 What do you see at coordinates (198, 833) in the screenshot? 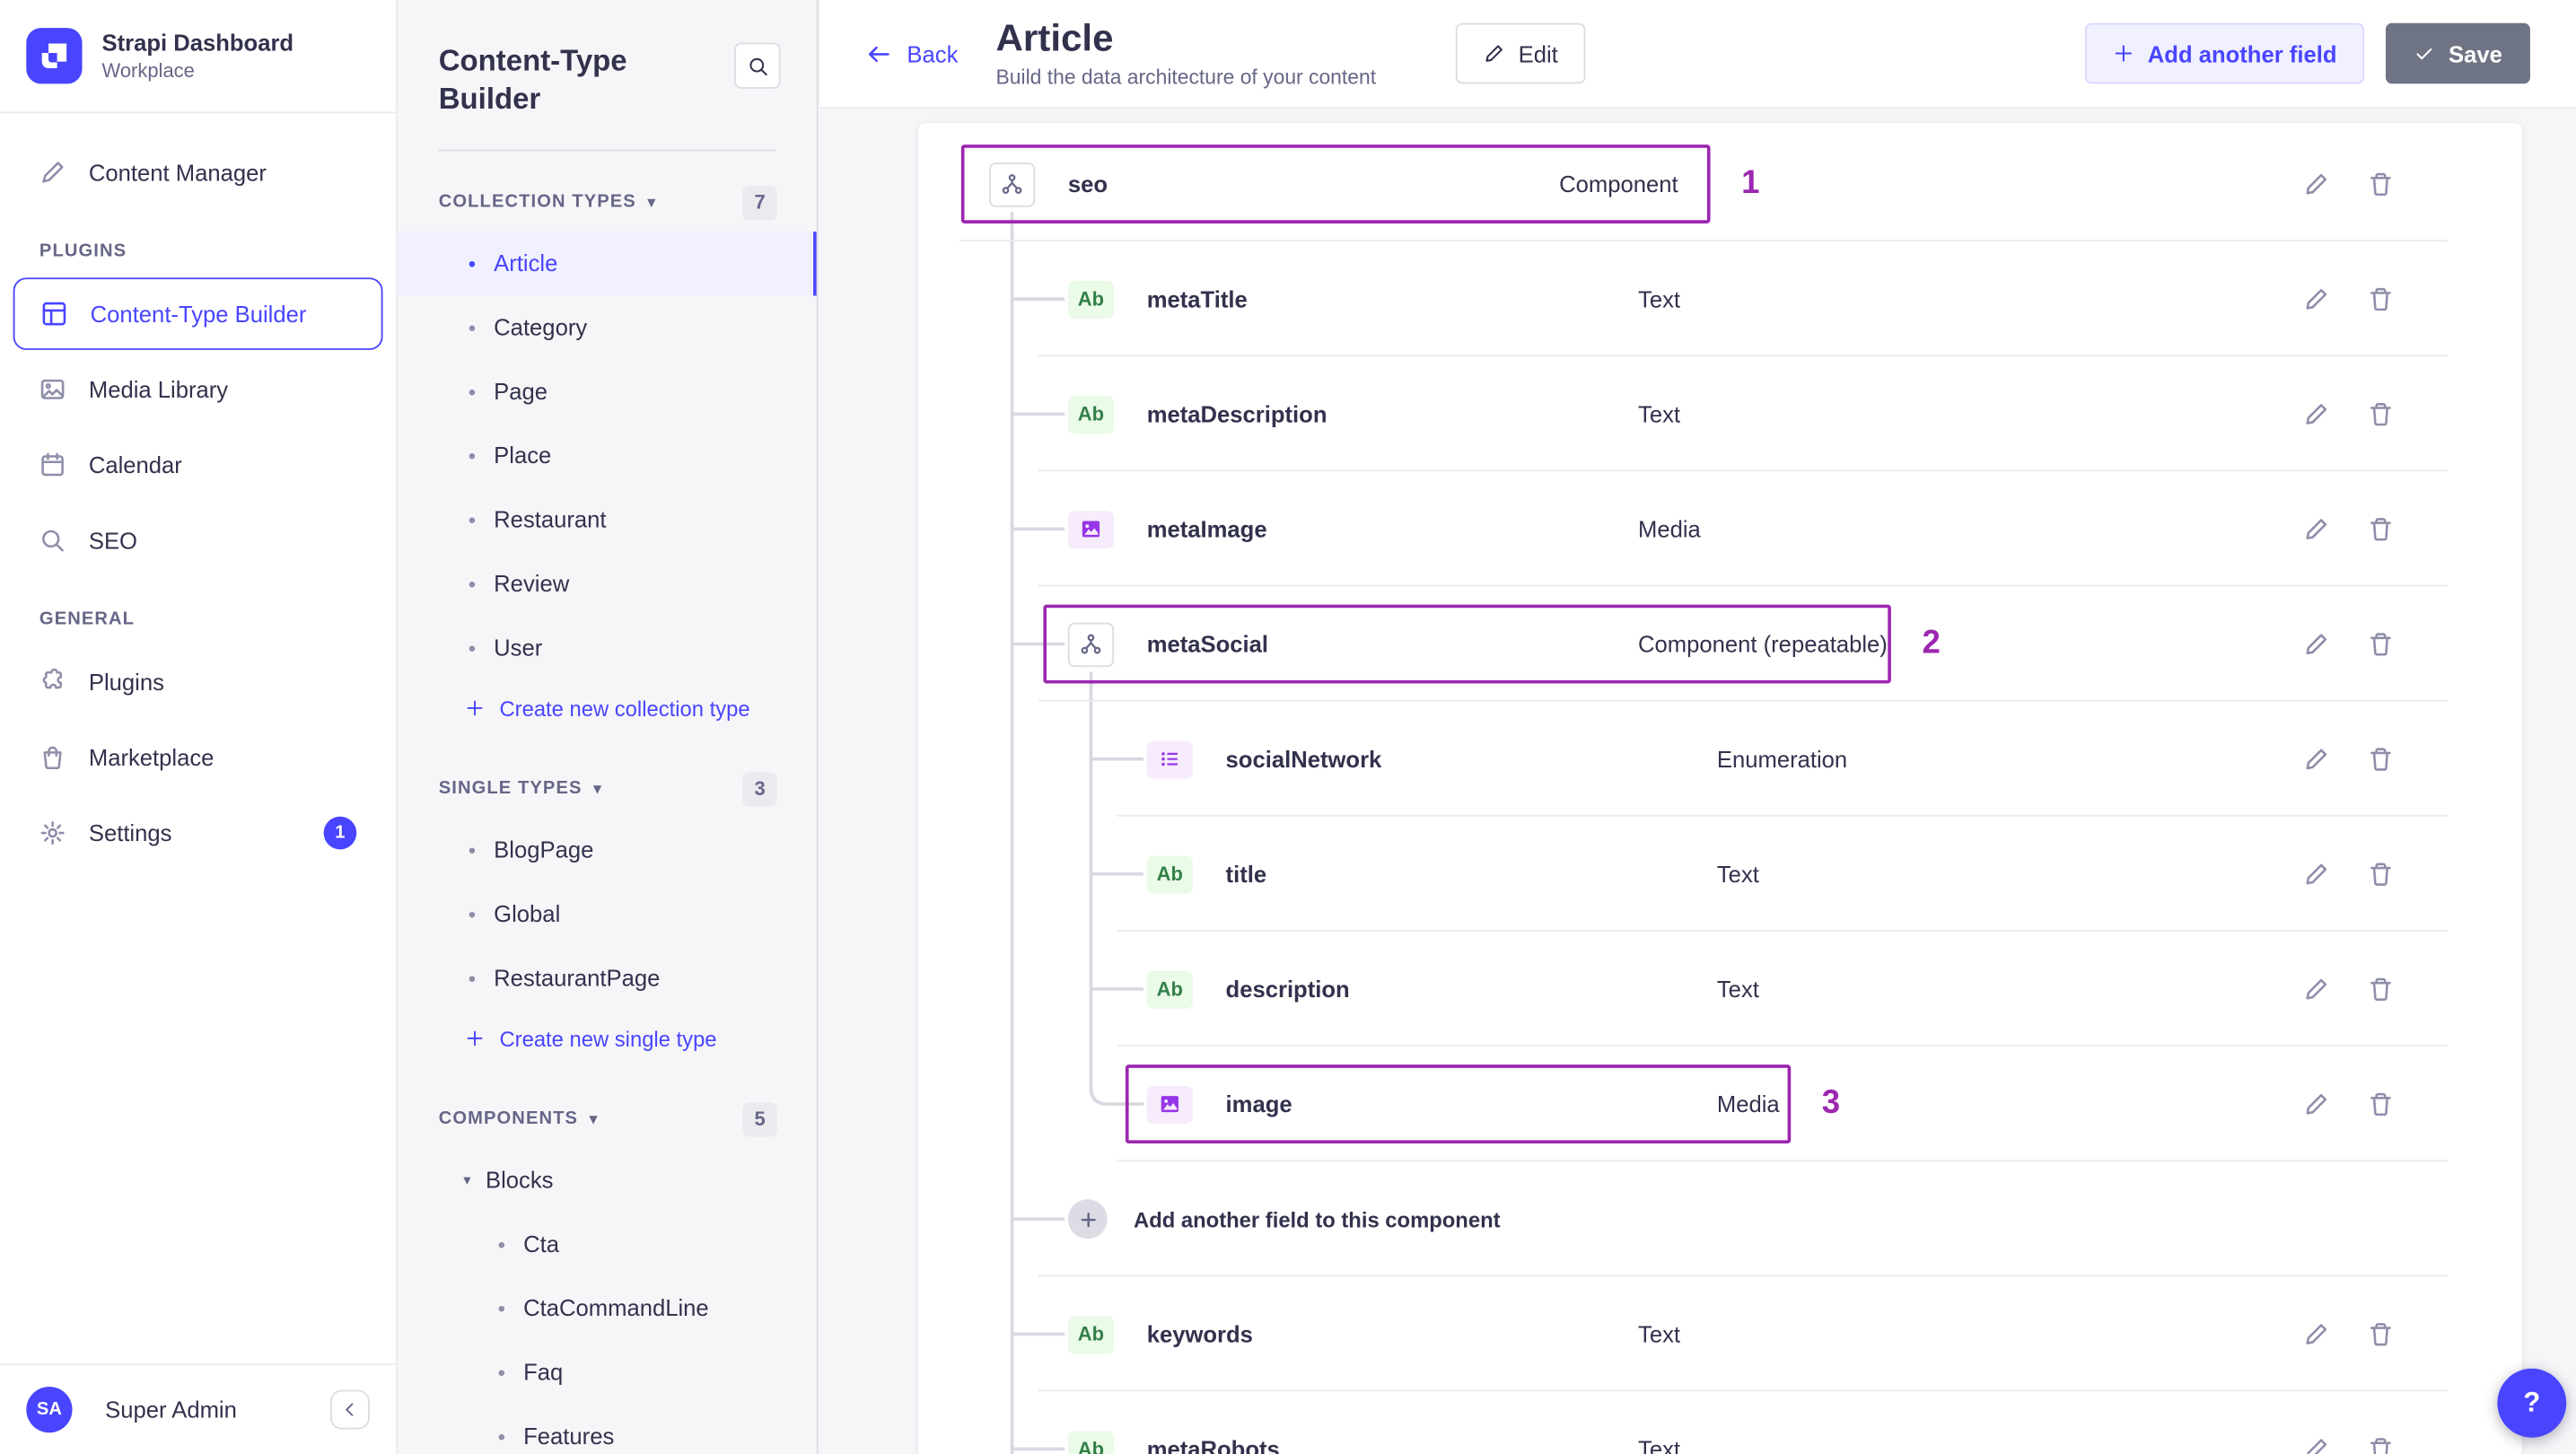
I see `sidebar-item-settings: Settings 1` at bounding box center [198, 833].